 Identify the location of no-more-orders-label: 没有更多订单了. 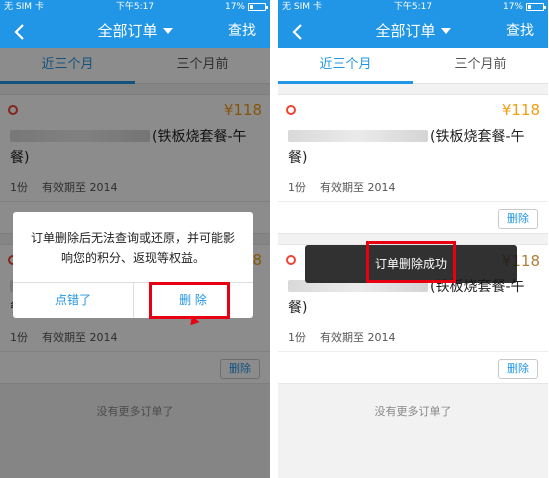
(413, 411).